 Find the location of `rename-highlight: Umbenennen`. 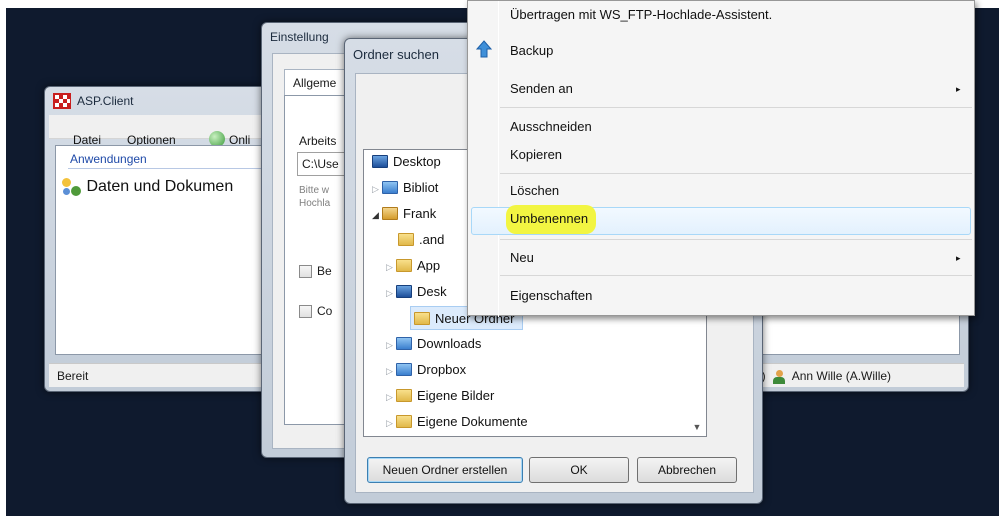

rename-highlight: Umbenennen is located at coordinates (551, 219).